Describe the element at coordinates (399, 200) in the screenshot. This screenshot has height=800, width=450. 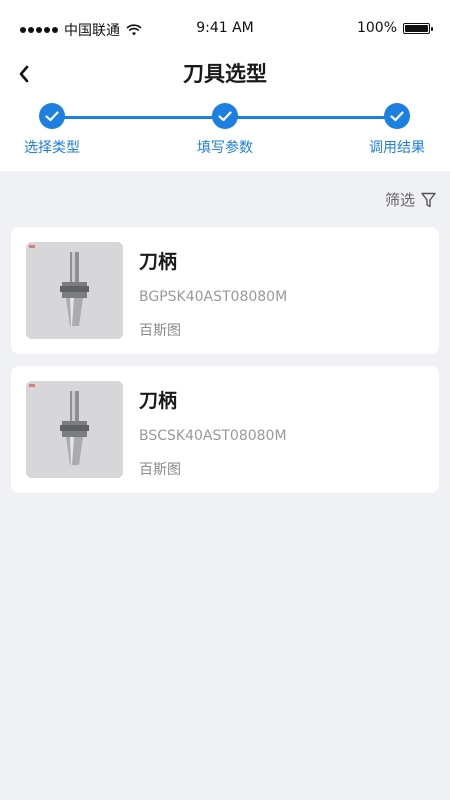
I see `filter-label: 筛选` at that location.